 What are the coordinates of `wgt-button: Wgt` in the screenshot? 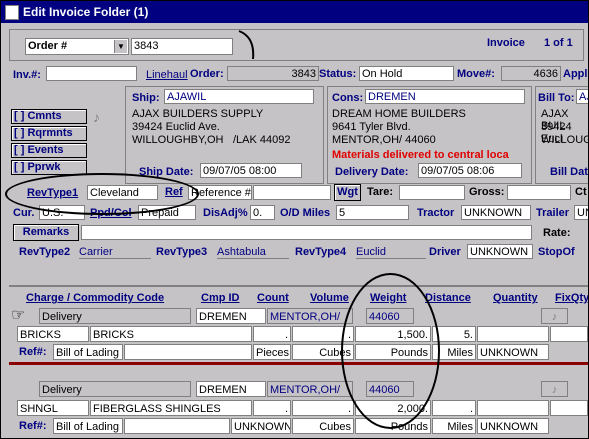 It's located at (347, 192).